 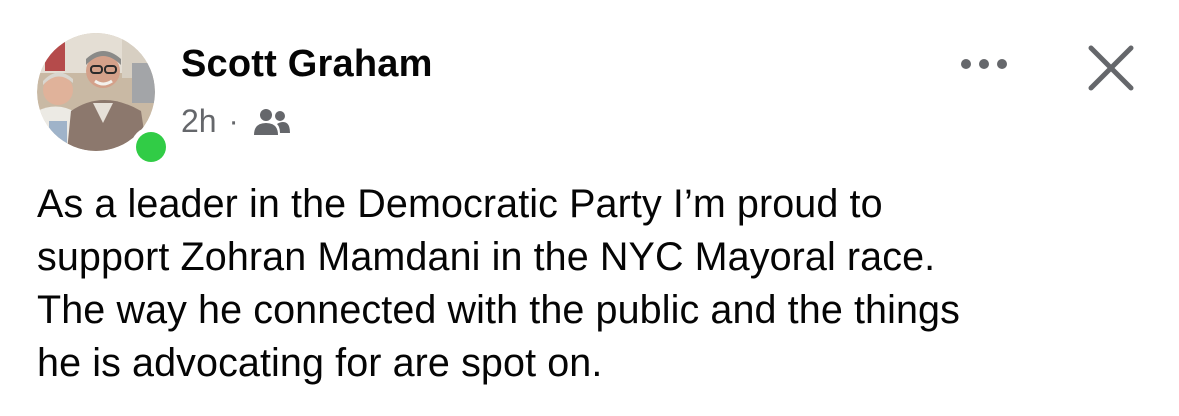 I want to click on close-icon, so click(x=1111, y=68).